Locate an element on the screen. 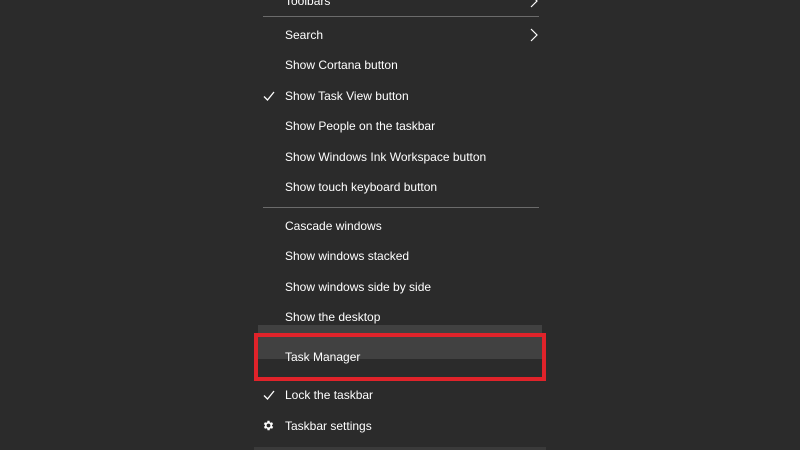  menu-item-show-touch-keyboard: Show touch keyboard button is located at coordinates (400, 187).